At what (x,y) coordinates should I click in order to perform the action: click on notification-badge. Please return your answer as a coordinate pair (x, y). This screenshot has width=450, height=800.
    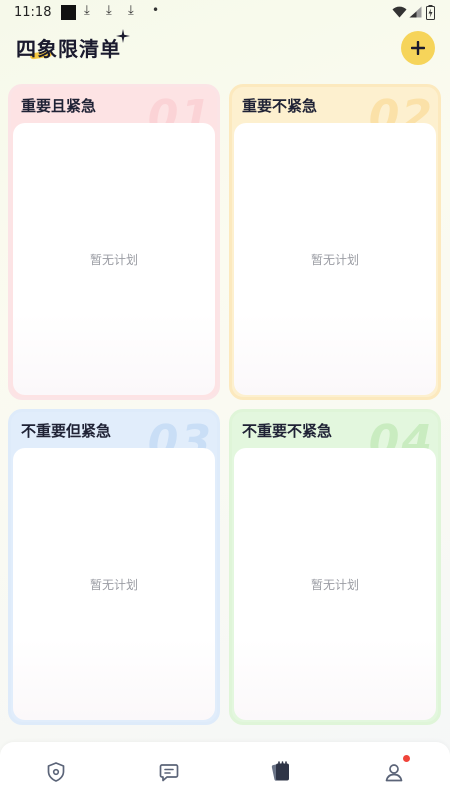
    Looking at the image, I should click on (406, 758).